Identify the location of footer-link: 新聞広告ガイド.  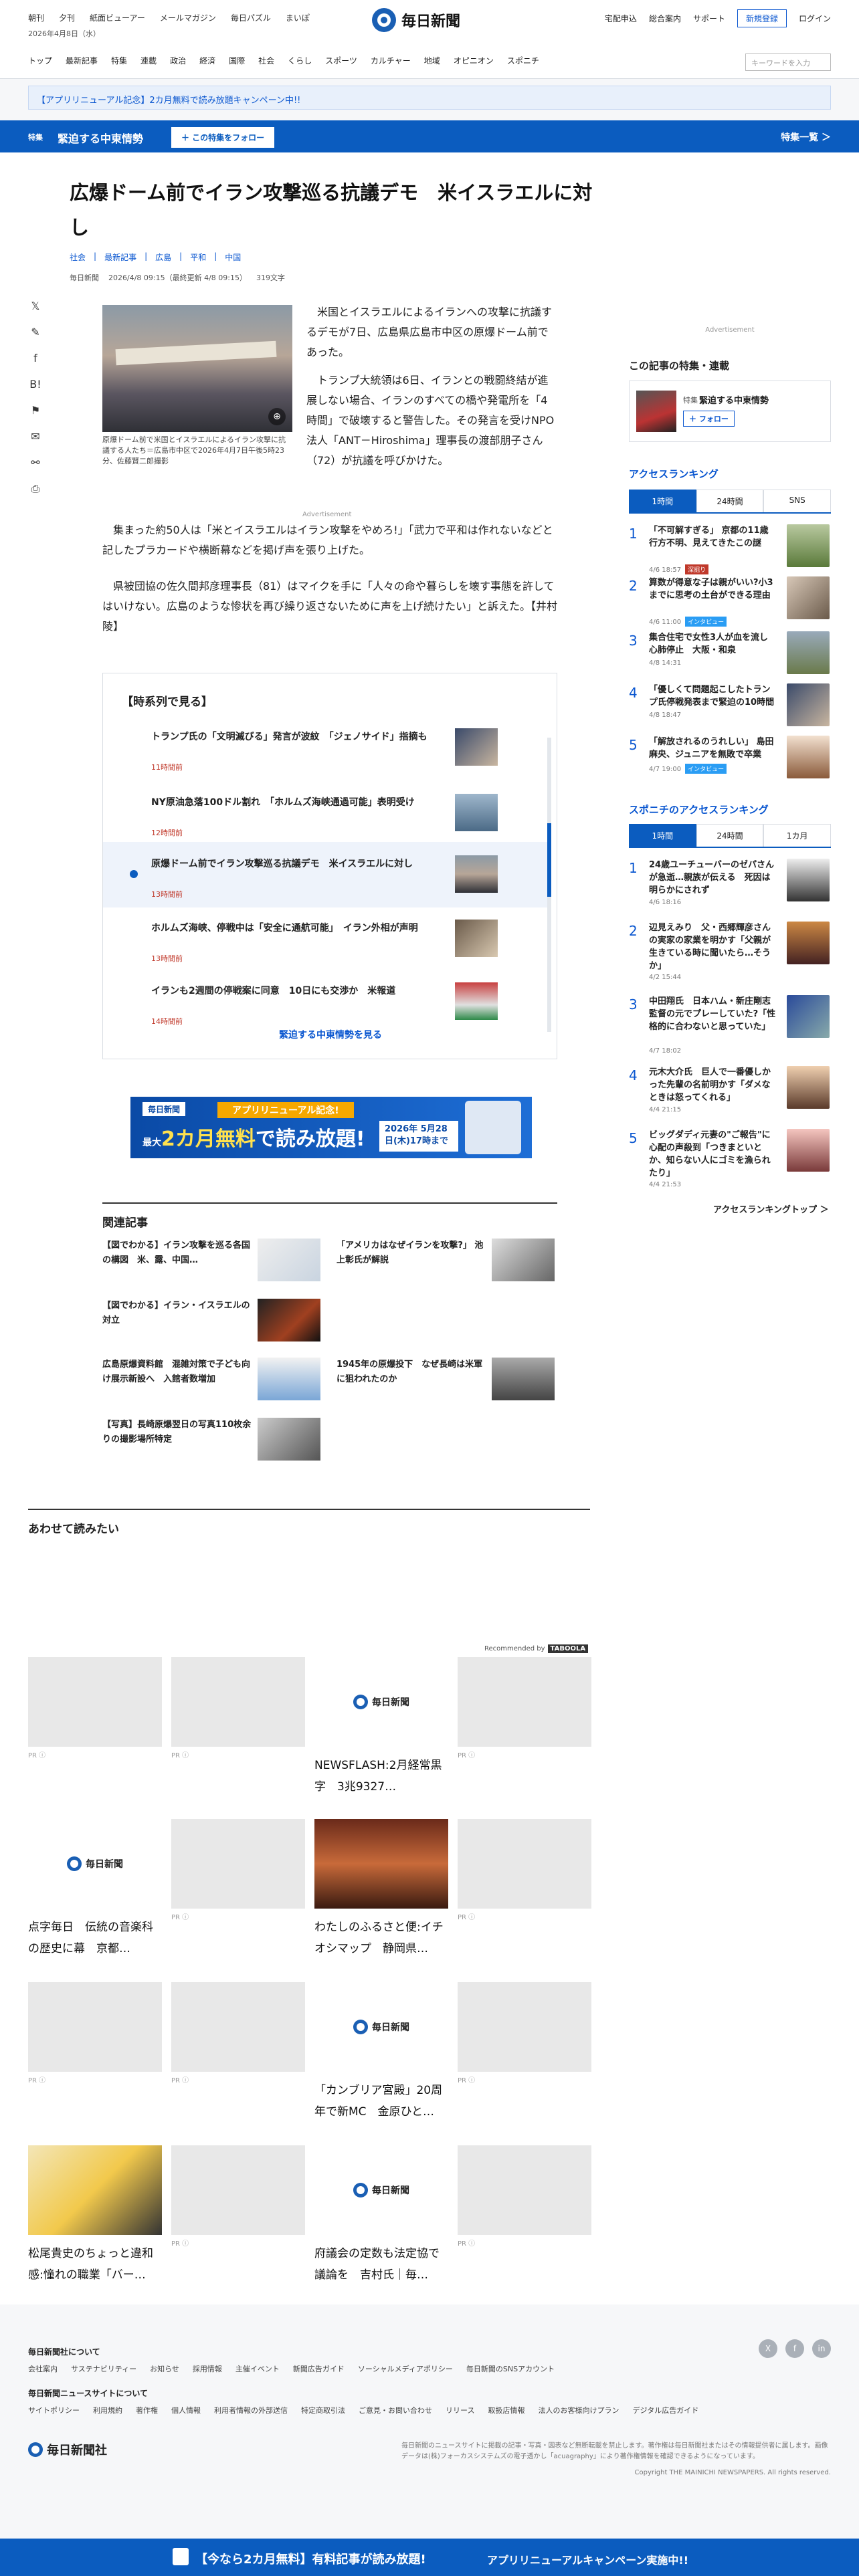
(319, 2368).